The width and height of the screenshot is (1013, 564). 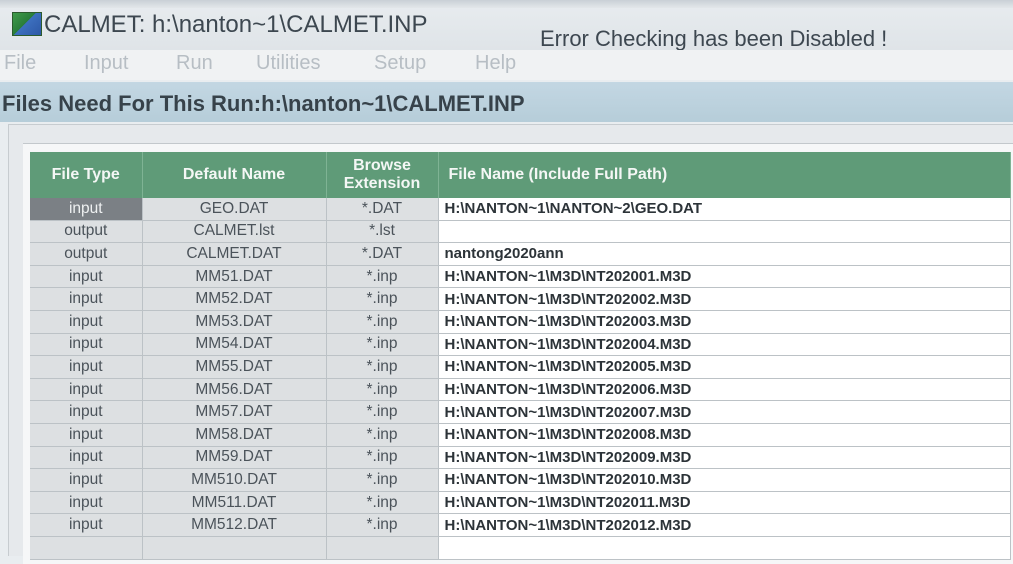 I want to click on default-name-cell: MM57.DAT, so click(x=234, y=412).